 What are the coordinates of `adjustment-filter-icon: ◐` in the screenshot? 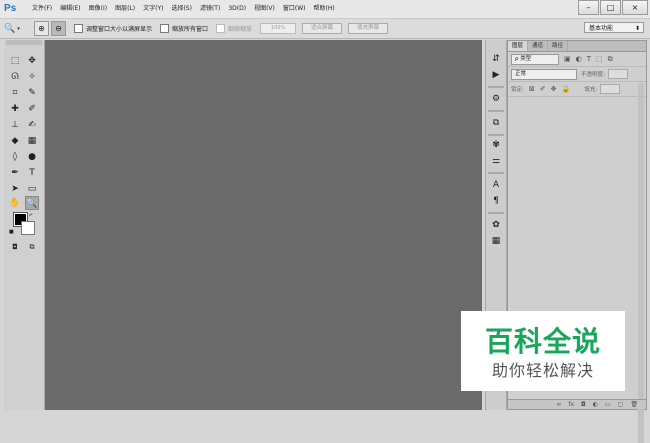 It's located at (579, 59).